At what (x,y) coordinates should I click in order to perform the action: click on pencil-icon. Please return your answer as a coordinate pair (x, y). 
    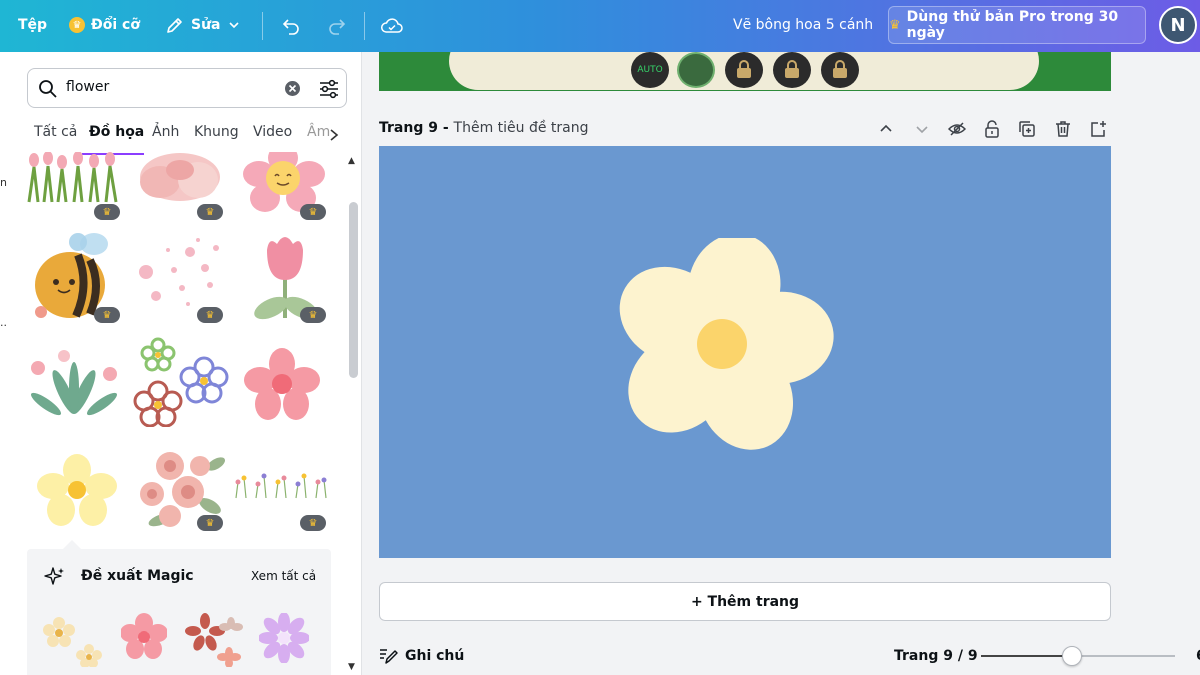
    Looking at the image, I should click on (174, 25).